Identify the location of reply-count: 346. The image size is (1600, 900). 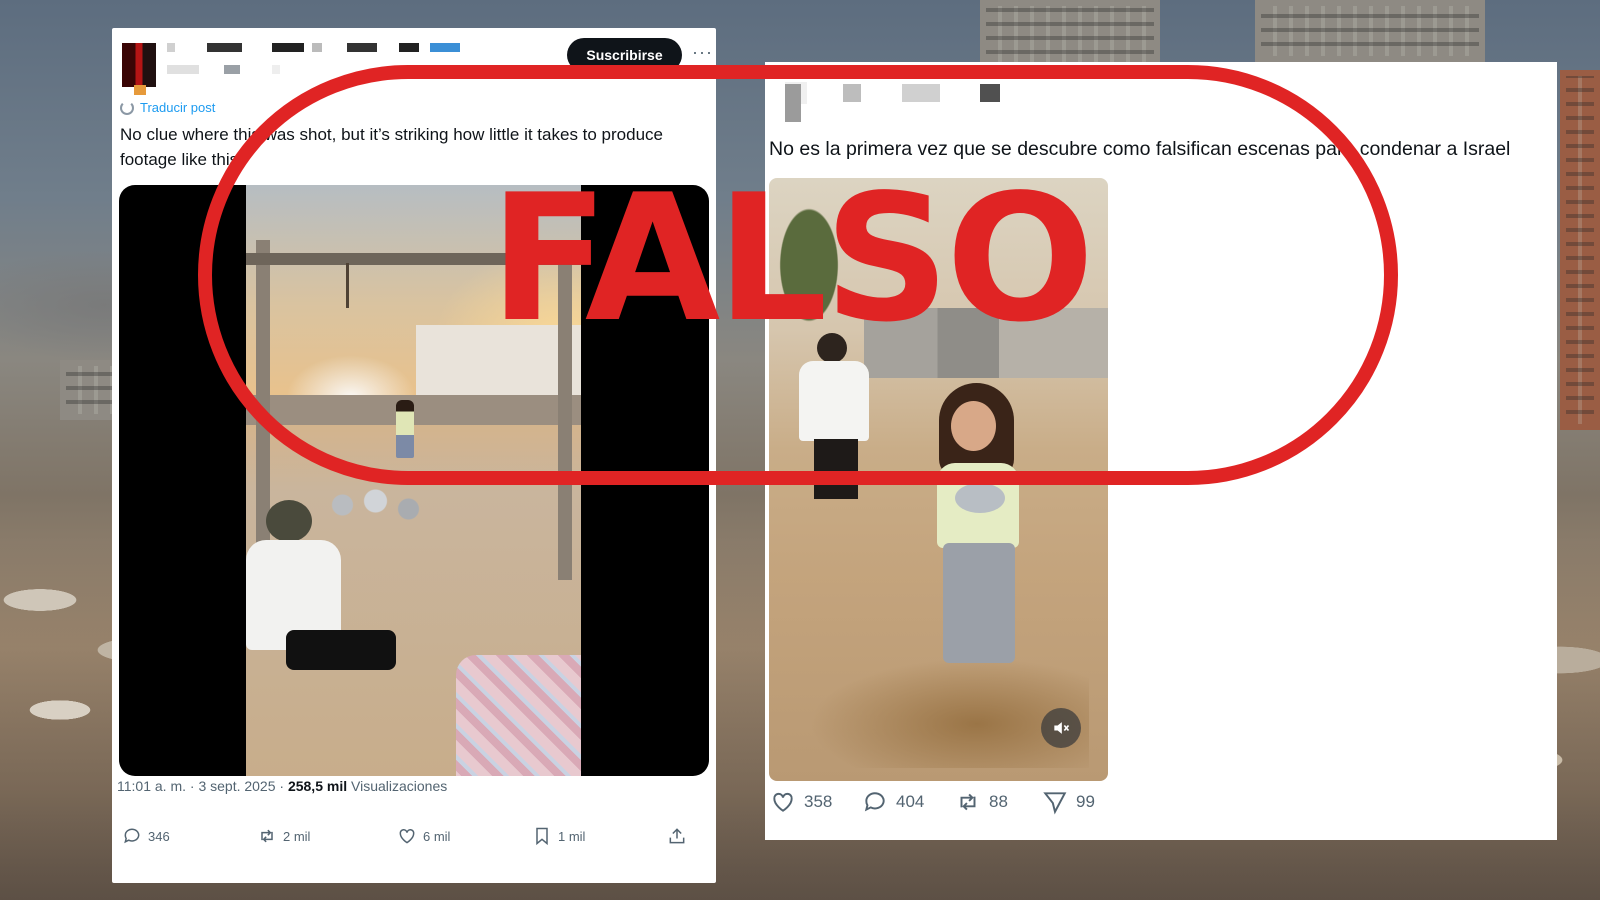
(159, 836).